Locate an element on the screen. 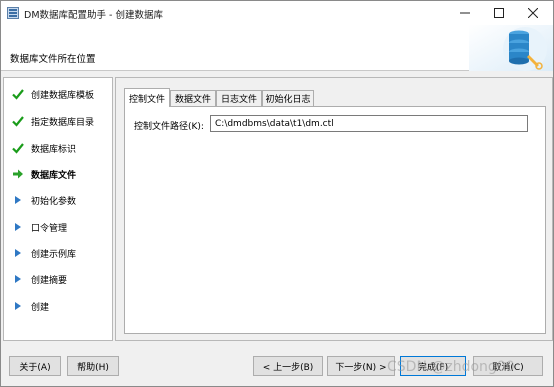 The image size is (554, 387). prev-button: < 上一步(B) is located at coordinates (288, 366).